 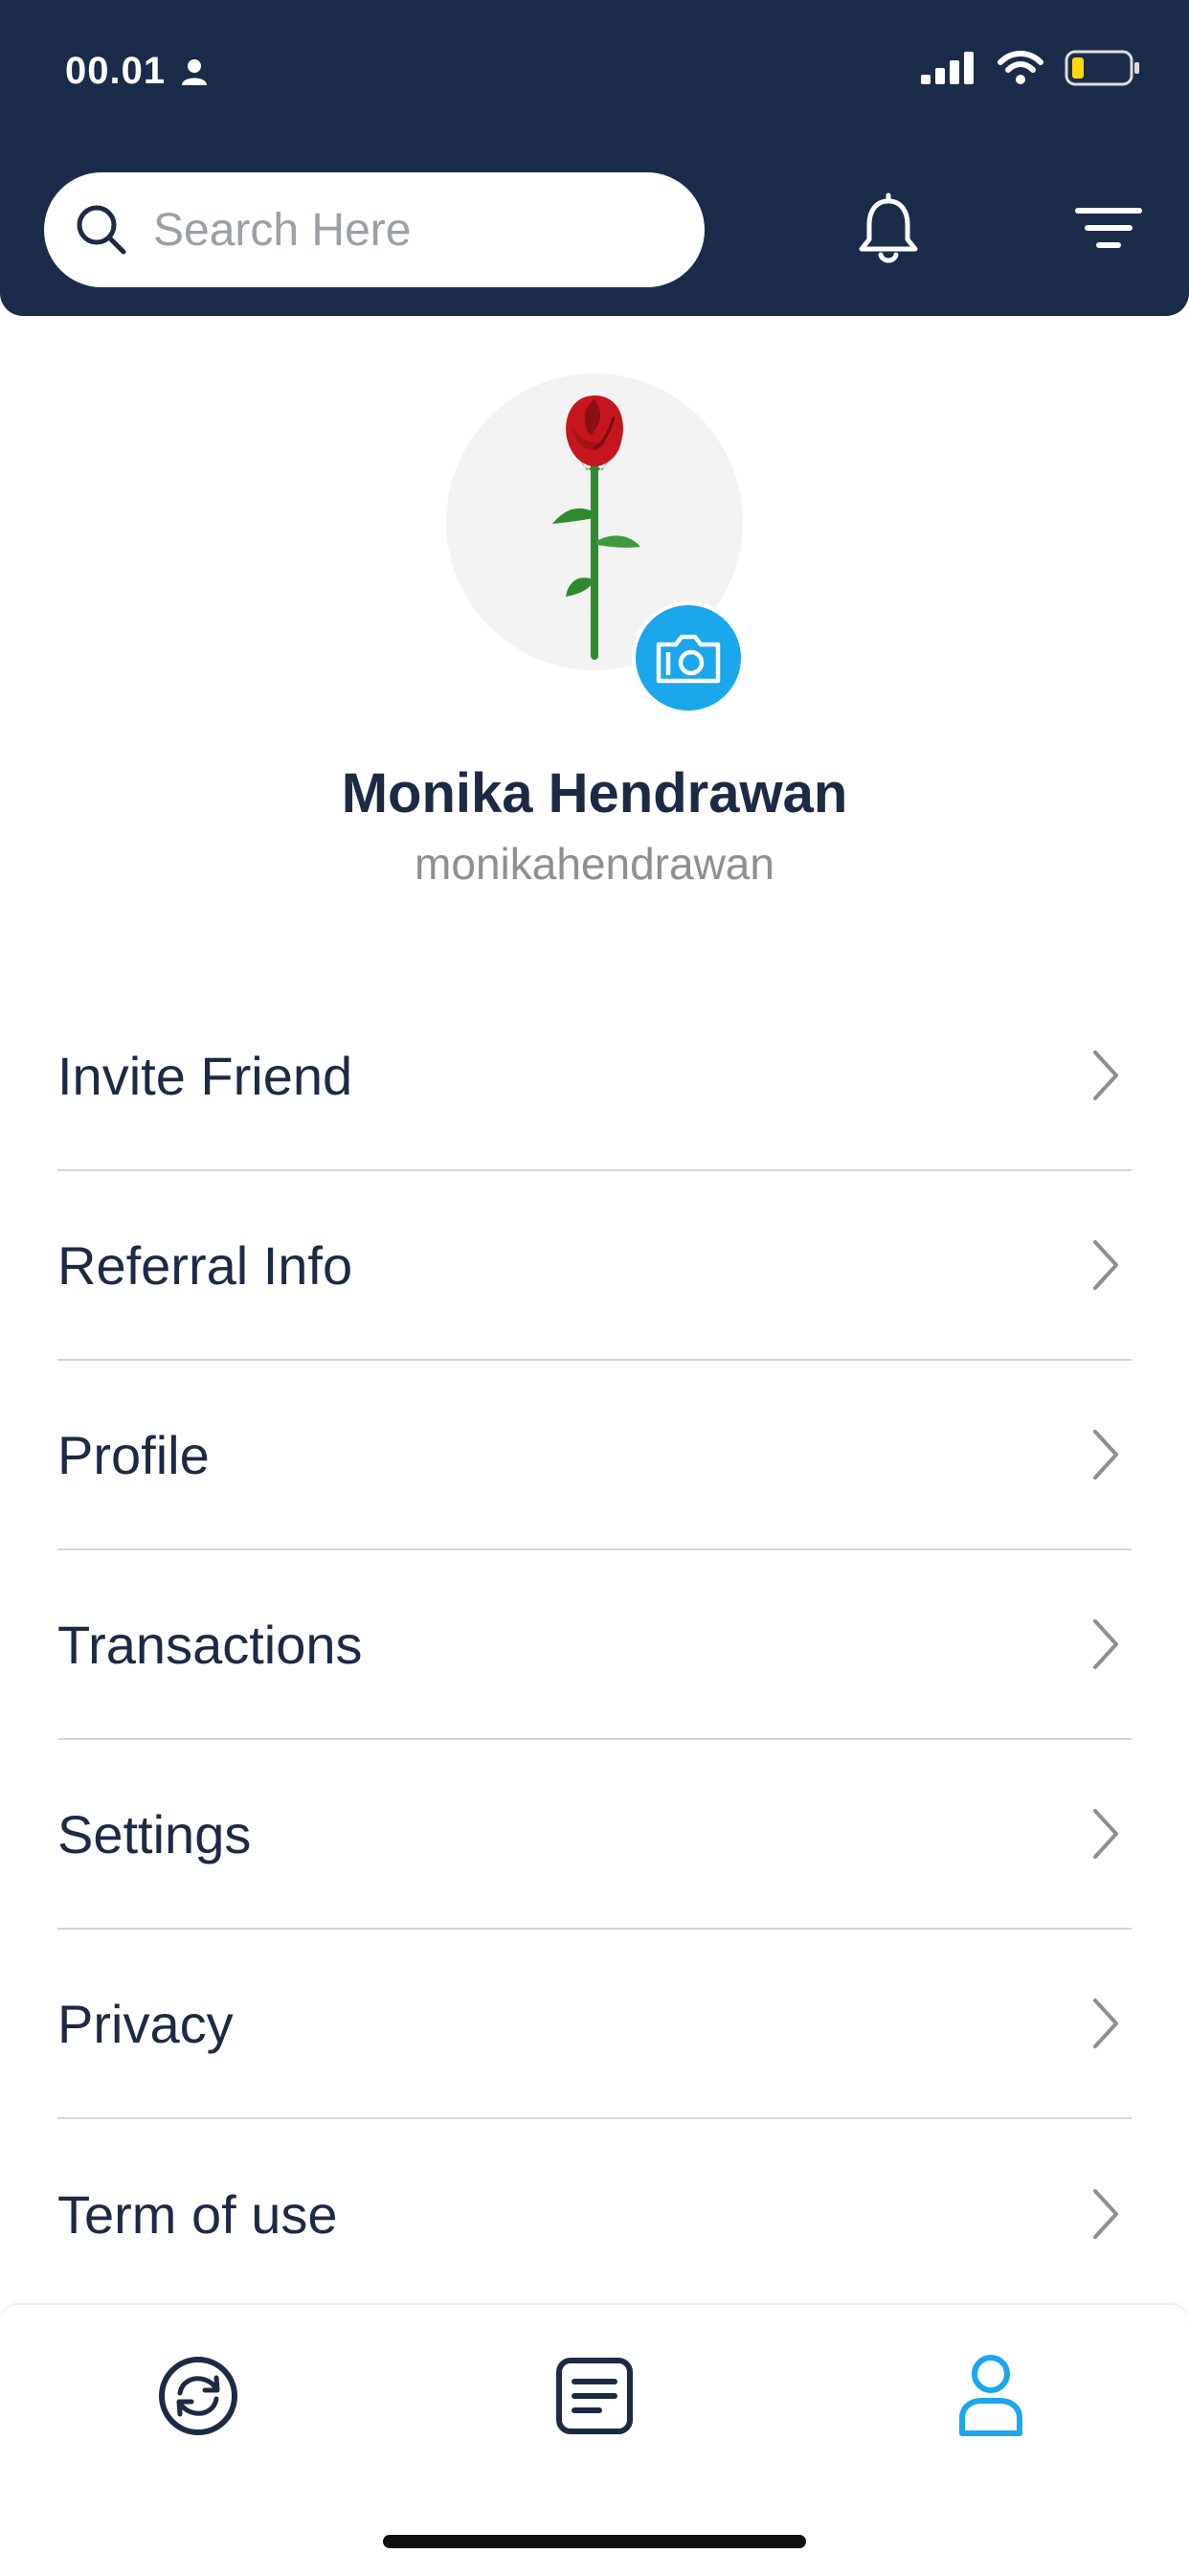 I want to click on bell-icon, so click(x=888, y=230).